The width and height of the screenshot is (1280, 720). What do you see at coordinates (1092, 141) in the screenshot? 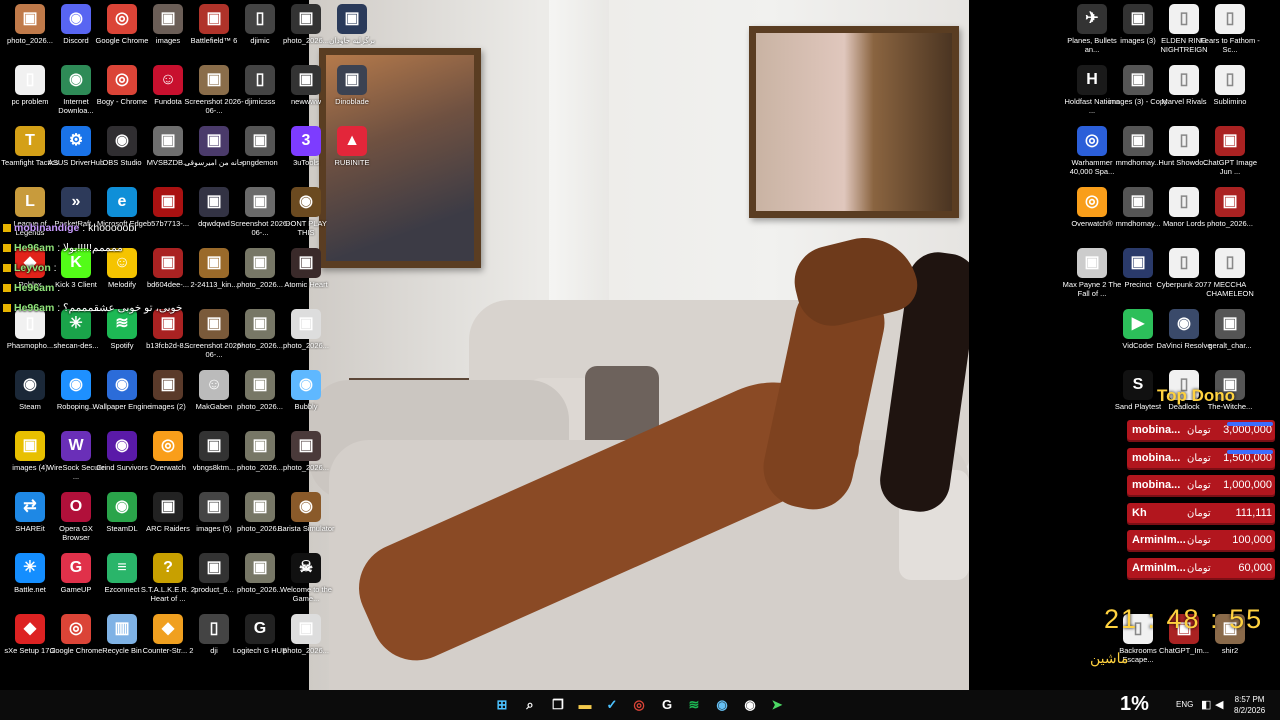
I see `warhammer-icon: ◎` at bounding box center [1092, 141].